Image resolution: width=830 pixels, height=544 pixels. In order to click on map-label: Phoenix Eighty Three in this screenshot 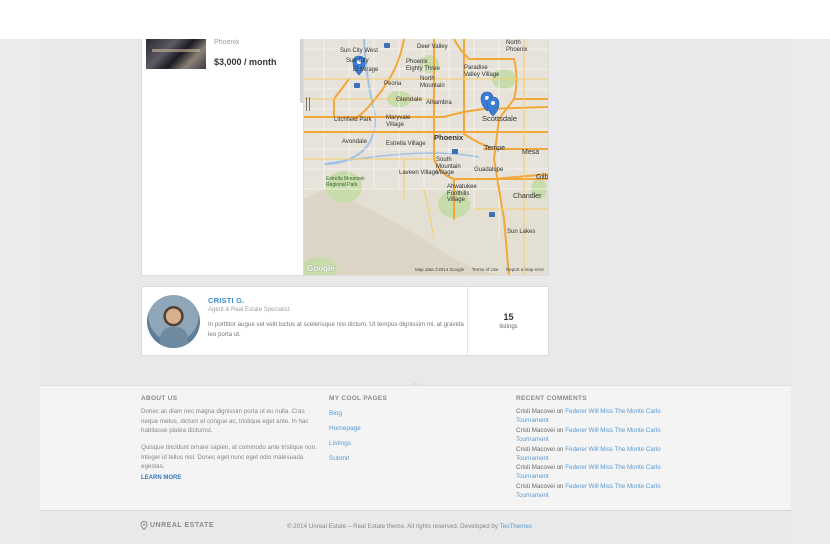, I will do `click(423, 65)`.